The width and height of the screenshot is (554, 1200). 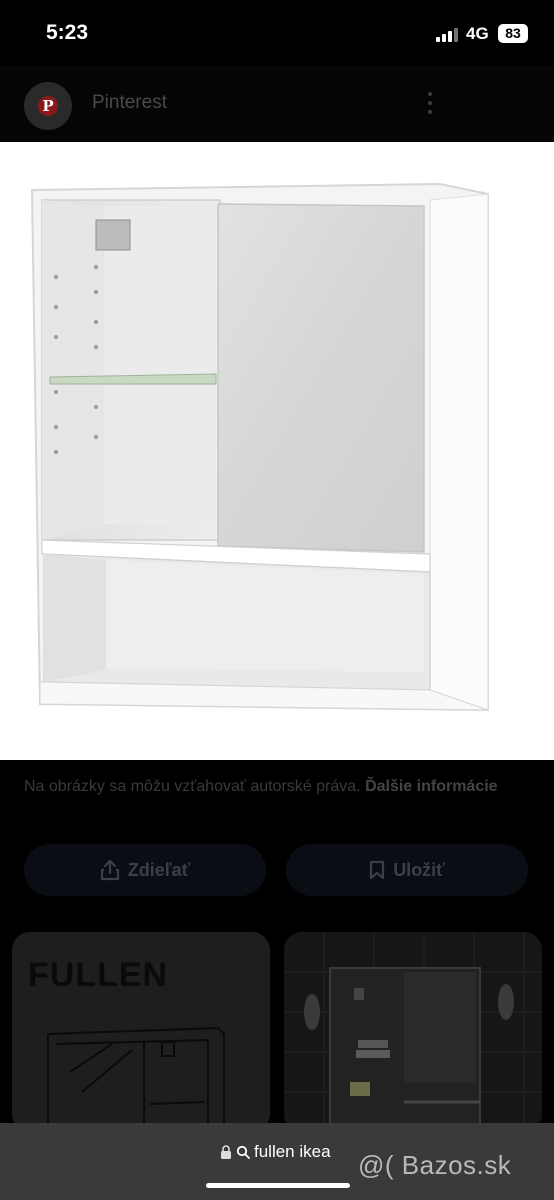 I want to click on save-label: Uložiť, so click(x=419, y=869).